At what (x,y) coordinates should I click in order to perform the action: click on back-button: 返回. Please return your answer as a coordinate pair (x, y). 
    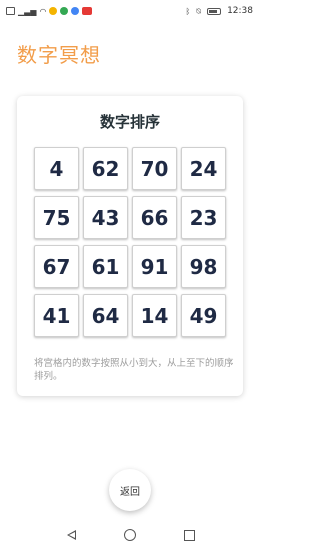
    Looking at the image, I should click on (130, 490).